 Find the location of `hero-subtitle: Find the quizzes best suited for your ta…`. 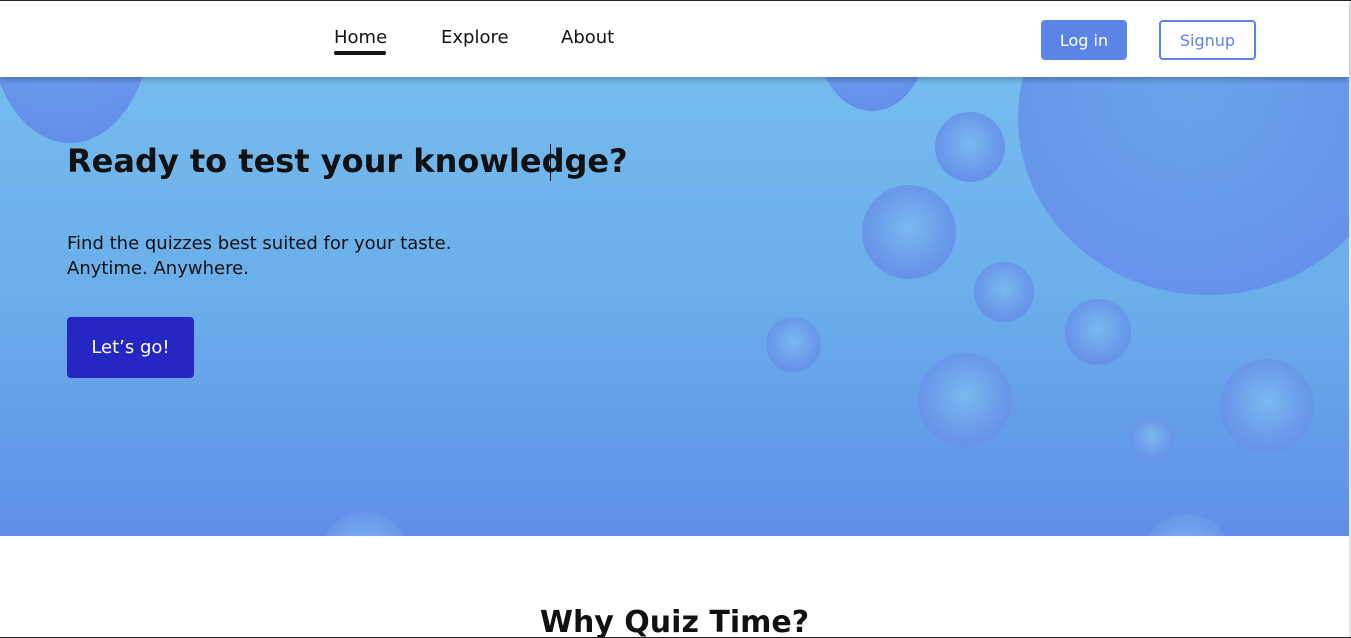

hero-subtitle: Find the quizzes best suited for your ta… is located at coordinates (259, 256).